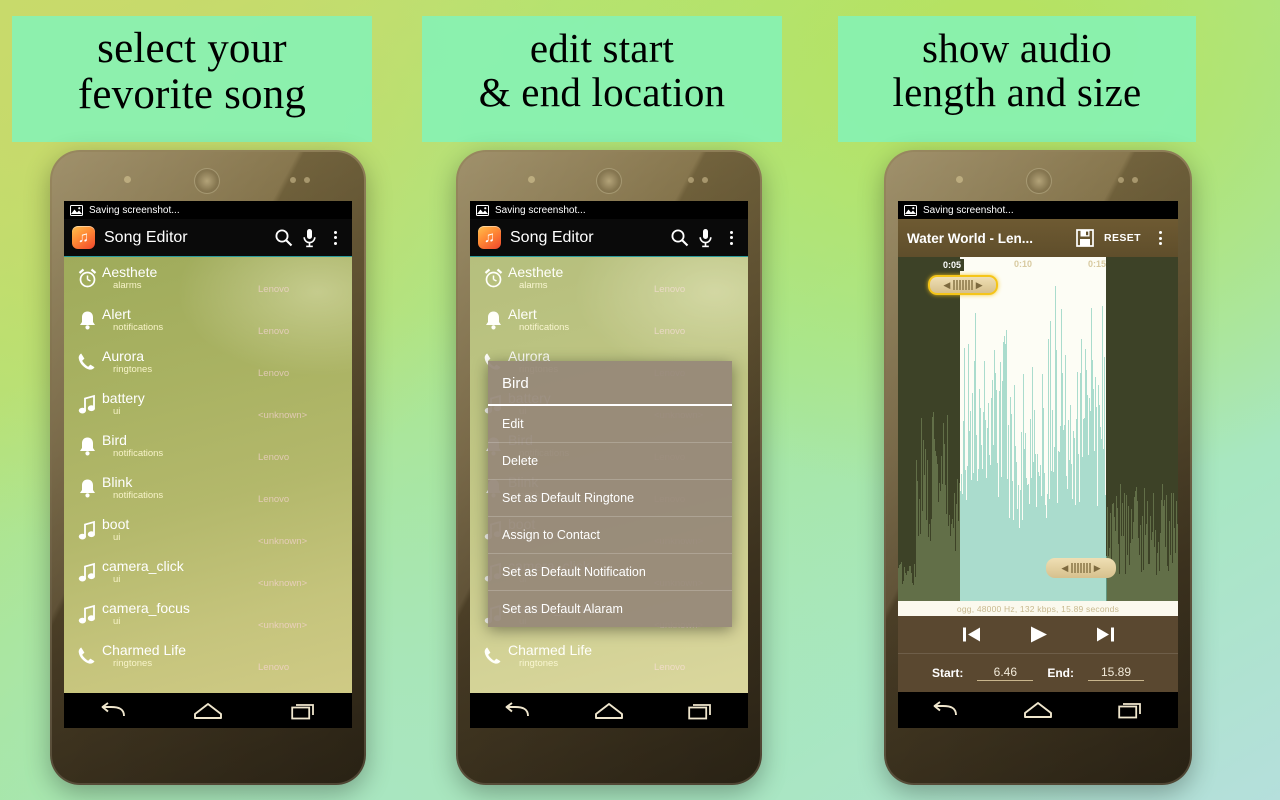  Describe the element at coordinates (116, 314) in the screenshot. I see `ringtone-title: Alert` at that location.